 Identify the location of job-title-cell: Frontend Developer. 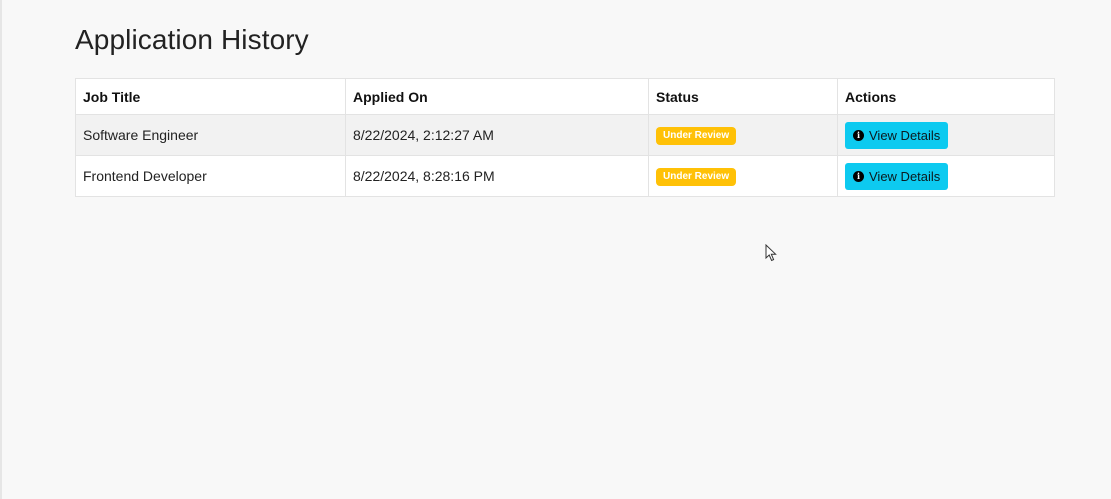
(210, 176).